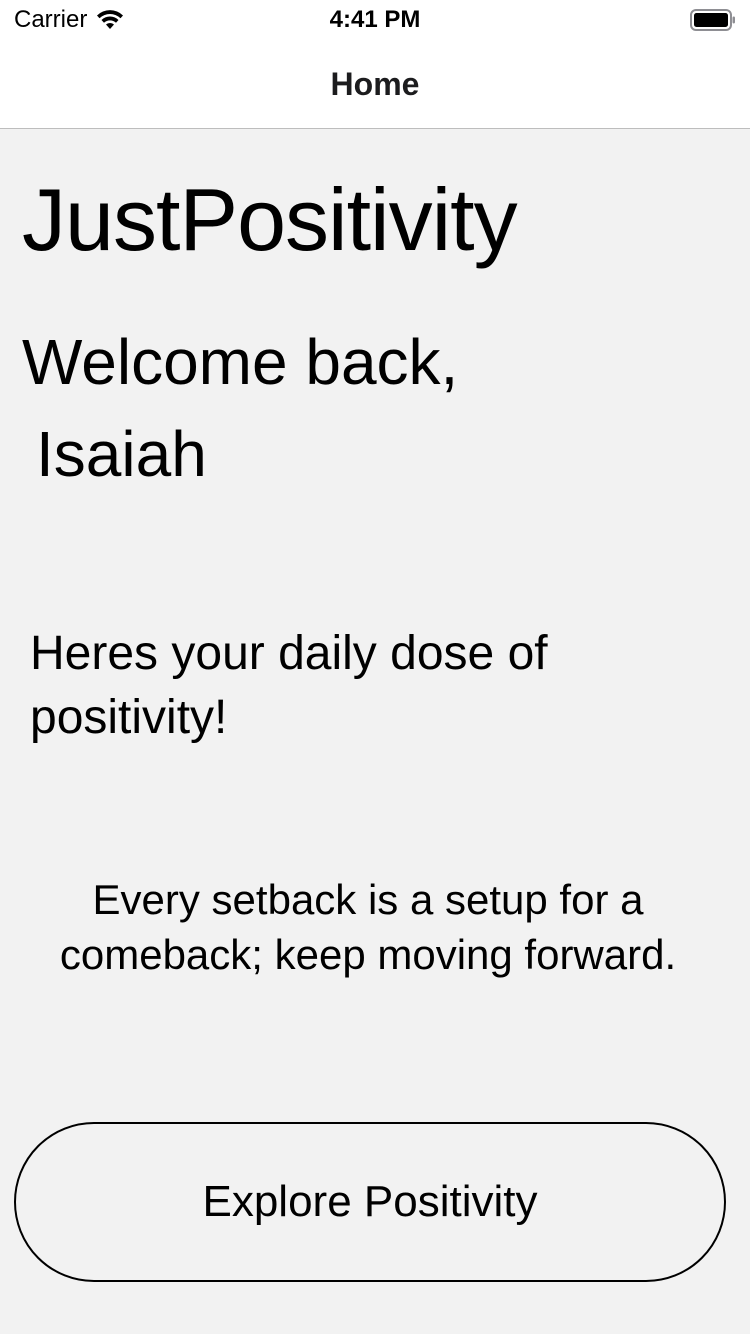 The height and width of the screenshot is (1334, 750). Describe the element at coordinates (375, 84) in the screenshot. I see `nav-title: Home` at that location.